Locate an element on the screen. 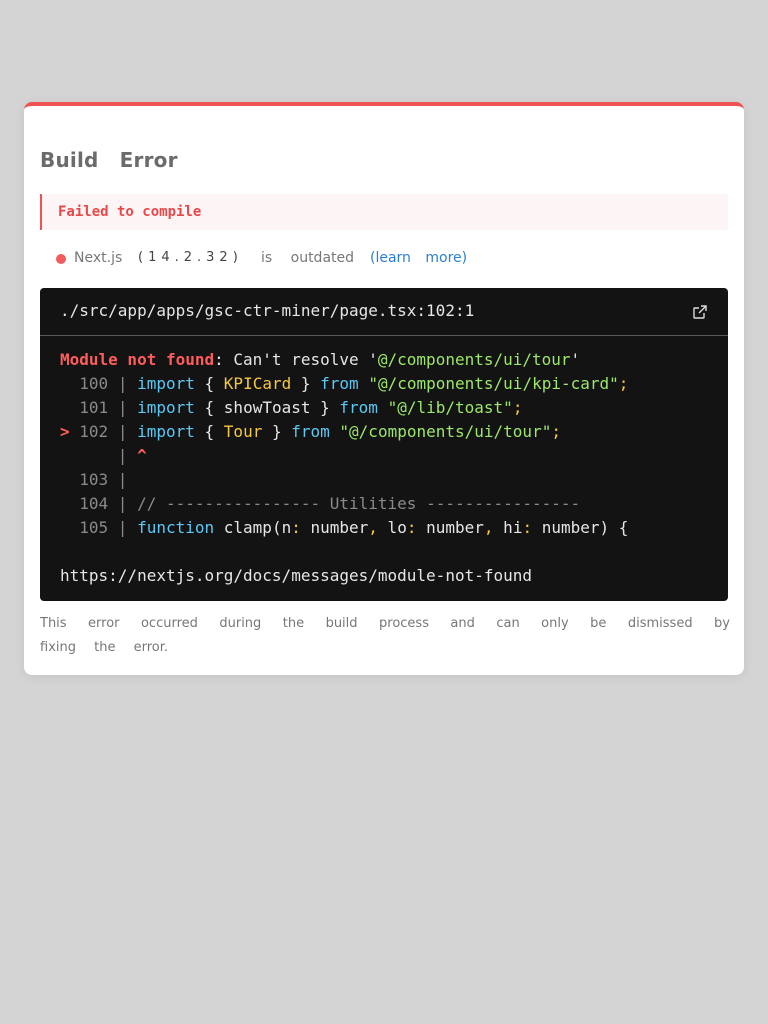 The height and width of the screenshot is (1024, 768). line-number: 103 is located at coordinates (94, 479).